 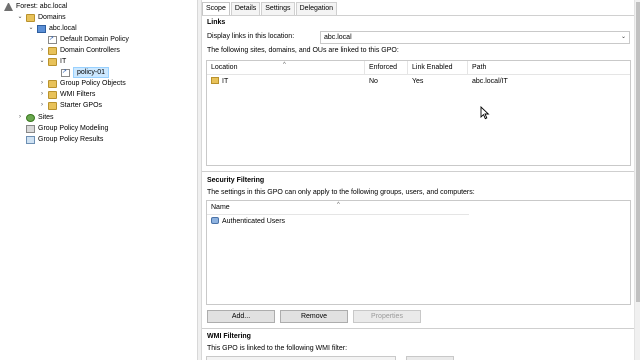 I want to click on properties-button: Properties, so click(x=387, y=316).